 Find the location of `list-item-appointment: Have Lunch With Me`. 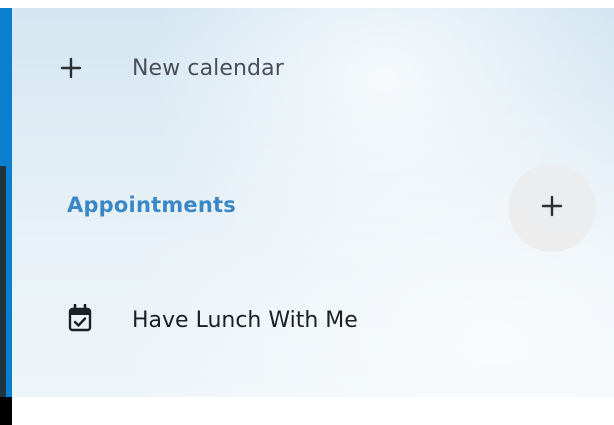

list-item-appointment: Have Lunch With Me is located at coordinates (213, 320).